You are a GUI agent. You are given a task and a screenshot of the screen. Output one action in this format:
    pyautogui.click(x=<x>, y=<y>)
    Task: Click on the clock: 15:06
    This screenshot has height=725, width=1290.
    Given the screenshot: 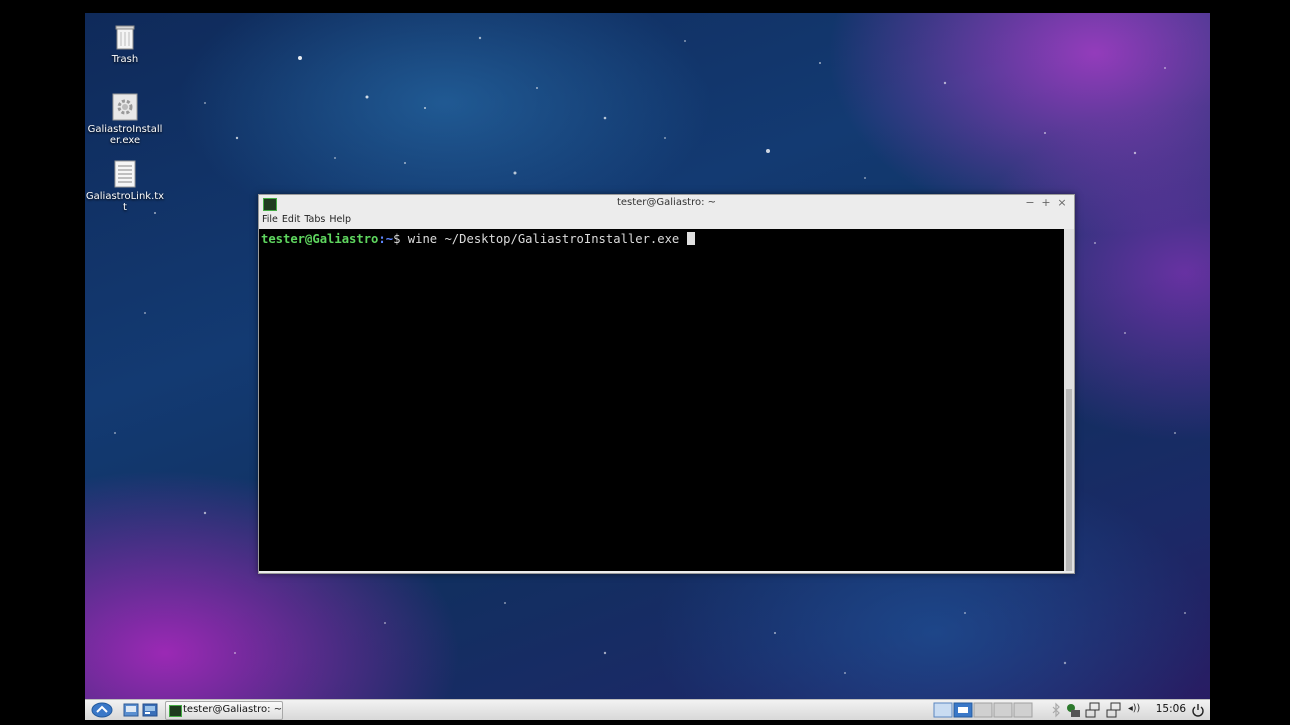 What is the action you would take?
    pyautogui.click(x=1171, y=709)
    